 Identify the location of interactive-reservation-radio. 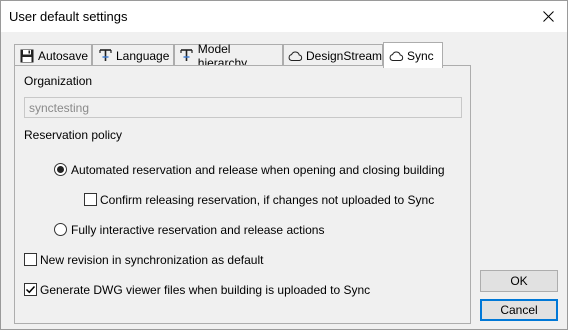
(60, 229).